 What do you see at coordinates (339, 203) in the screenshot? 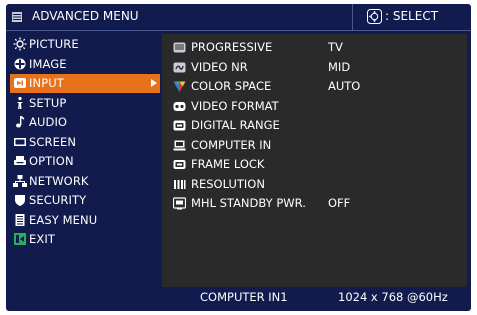
I see `submenu-item-value: OFF` at bounding box center [339, 203].